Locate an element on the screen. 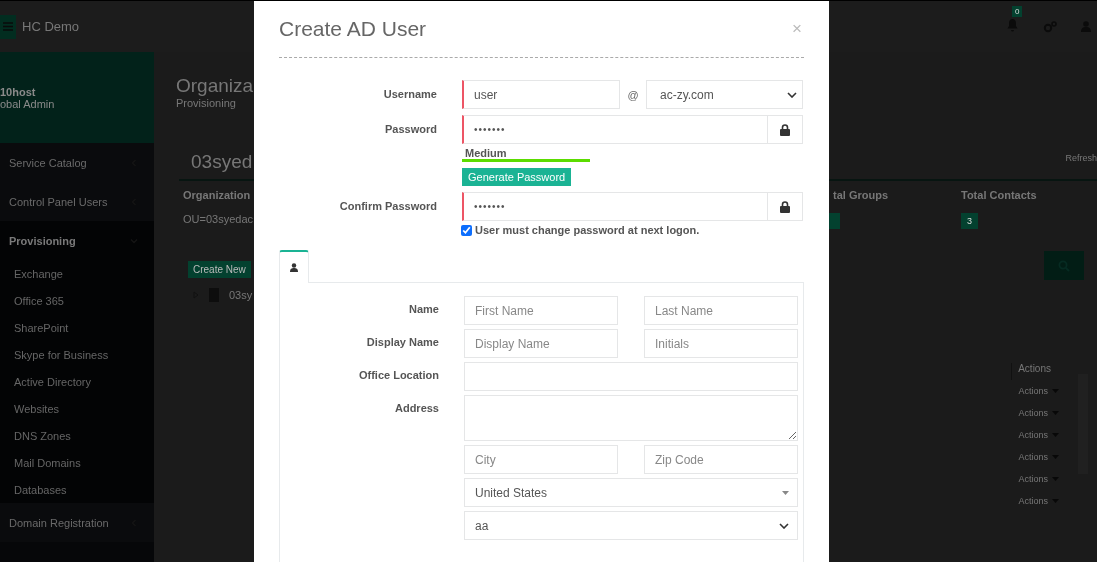 Image resolution: width=1097 pixels, height=562 pixels. create-new-button: Create New is located at coordinates (219, 269).